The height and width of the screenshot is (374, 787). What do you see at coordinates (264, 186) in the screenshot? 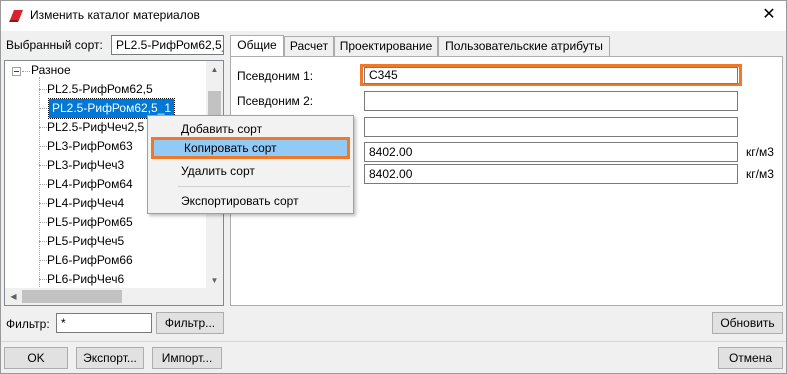
I see `menu-separator` at bounding box center [264, 186].